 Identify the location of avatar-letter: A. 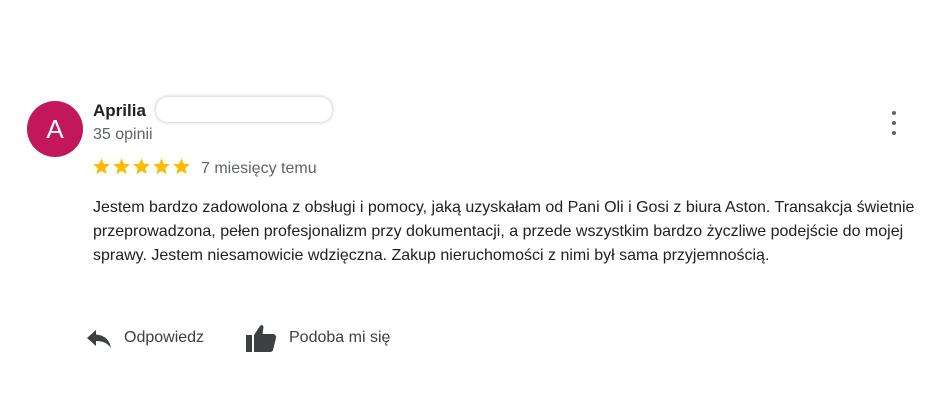
(55, 128).